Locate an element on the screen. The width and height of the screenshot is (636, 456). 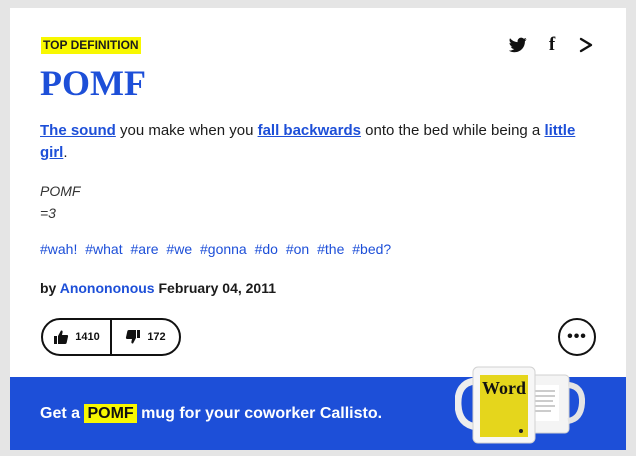
meaning-text: you make when you is located at coordinates (186, 130).